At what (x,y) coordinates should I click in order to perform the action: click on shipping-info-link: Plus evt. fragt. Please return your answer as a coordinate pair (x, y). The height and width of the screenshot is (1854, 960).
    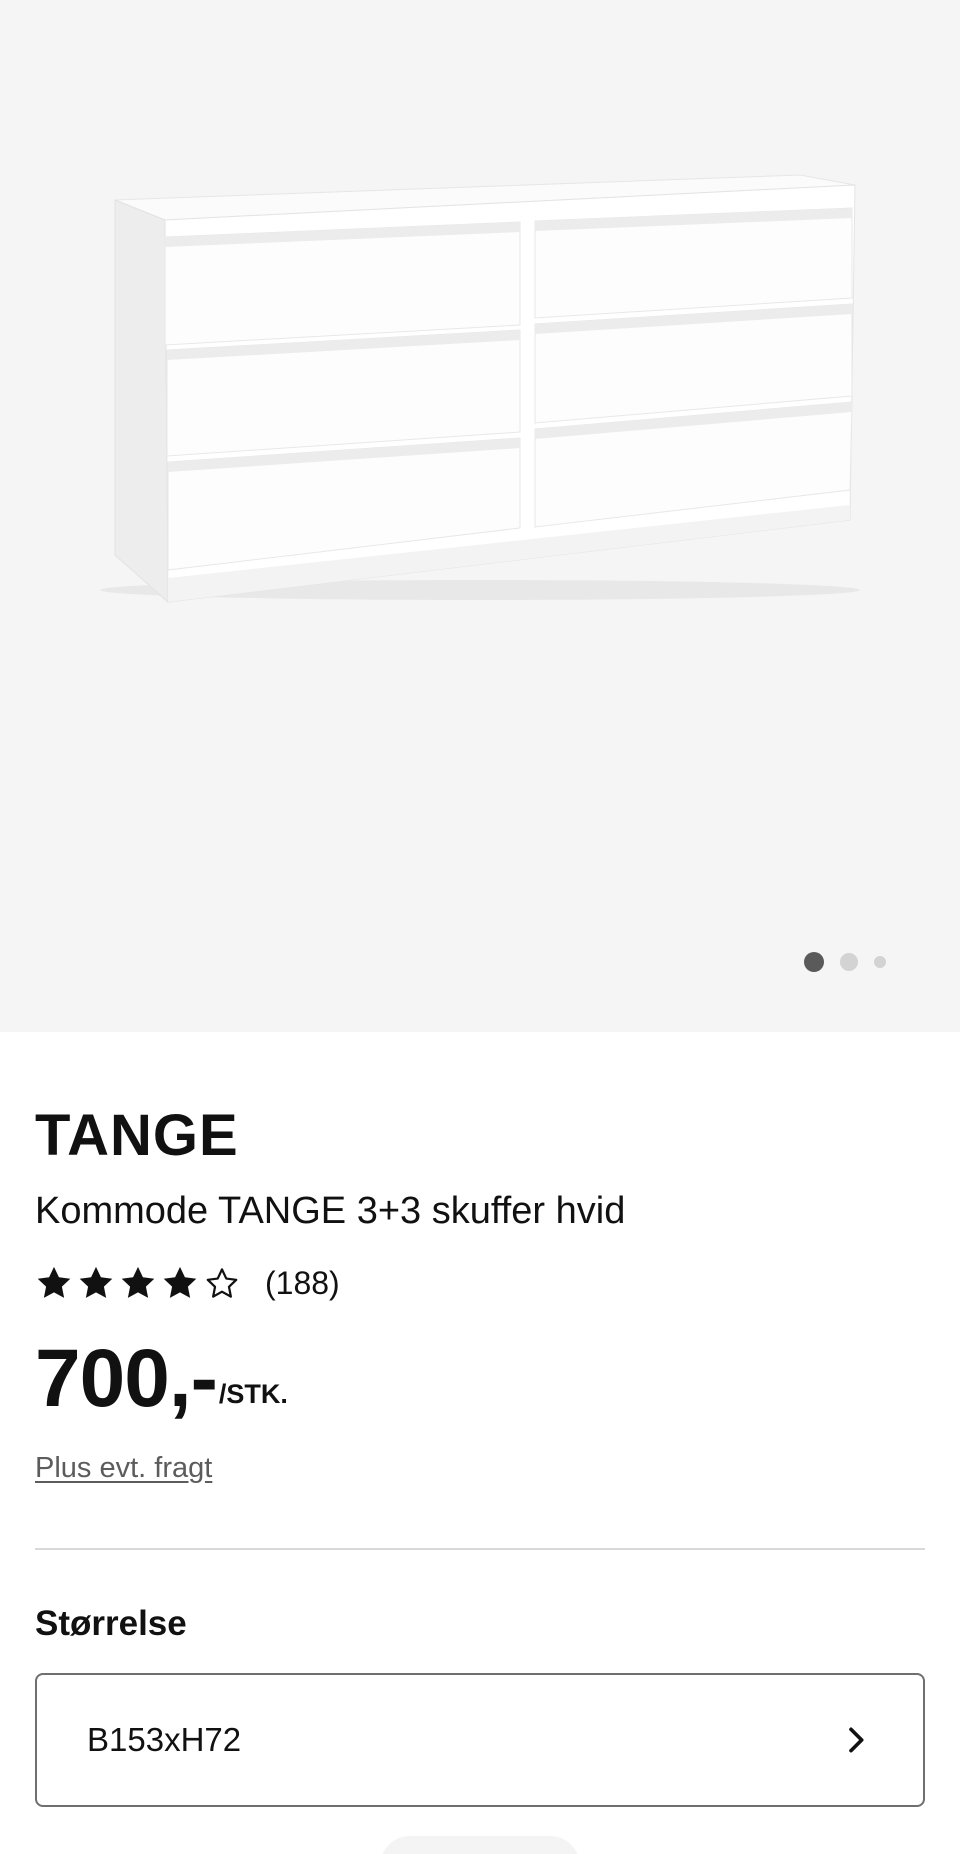
    Looking at the image, I should click on (123, 1468).